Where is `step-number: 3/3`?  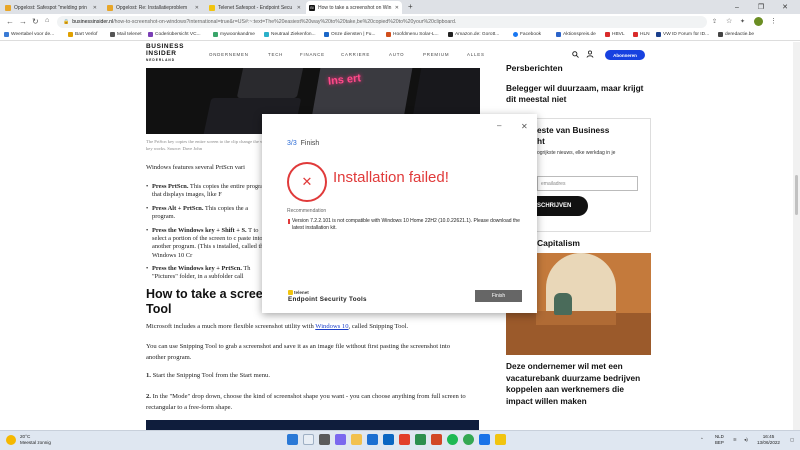 step-number: 3/3 is located at coordinates (292, 143).